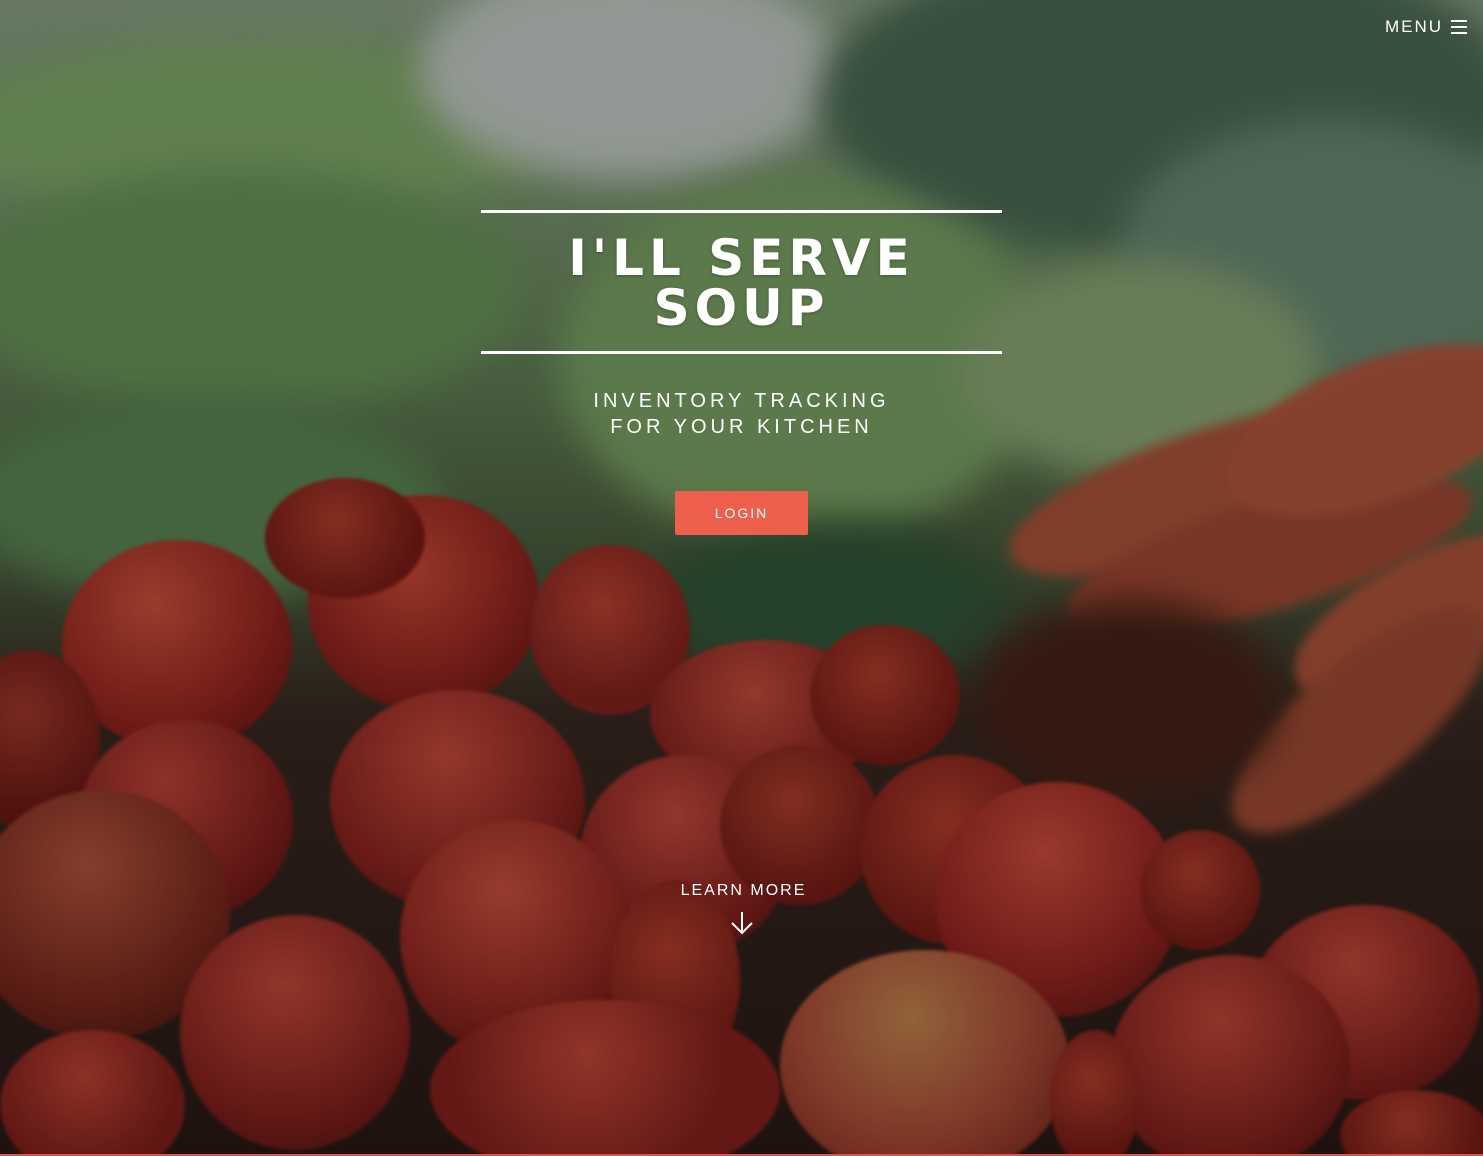  I want to click on menu-button: MENU, so click(1426, 27).